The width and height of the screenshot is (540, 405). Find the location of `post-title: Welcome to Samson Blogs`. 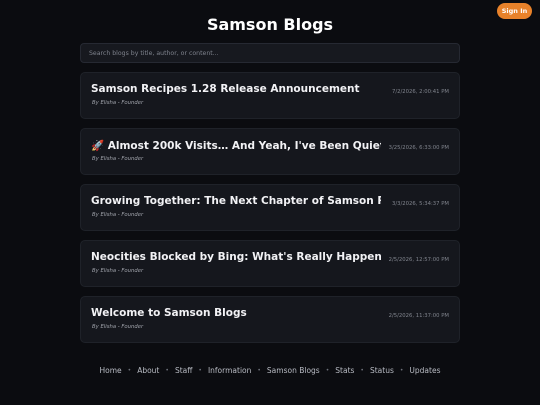

post-title: Welcome to Samson Blogs is located at coordinates (169, 313).